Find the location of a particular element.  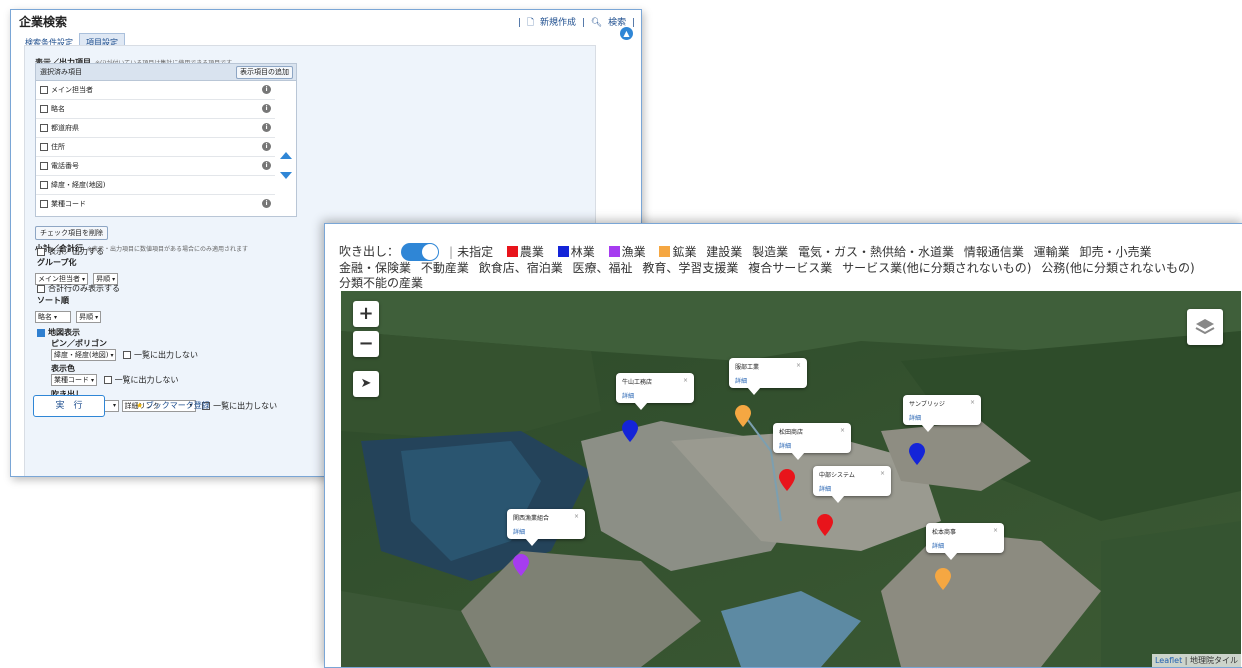

list-item: 都道府県 i is located at coordinates (155, 128).